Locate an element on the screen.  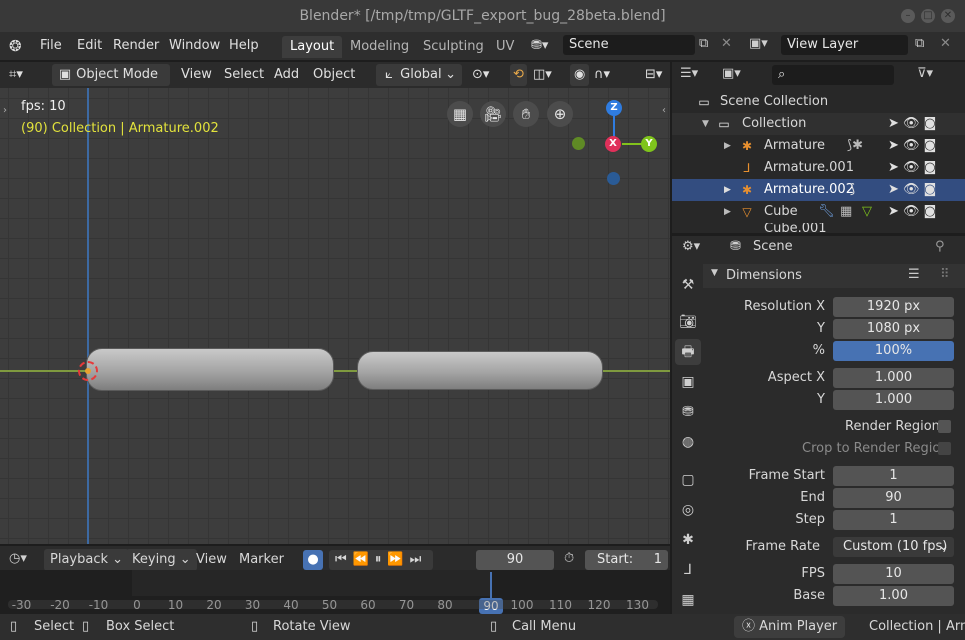
outliner-editor-type-icon: ☰▾ is located at coordinates (689, 73).